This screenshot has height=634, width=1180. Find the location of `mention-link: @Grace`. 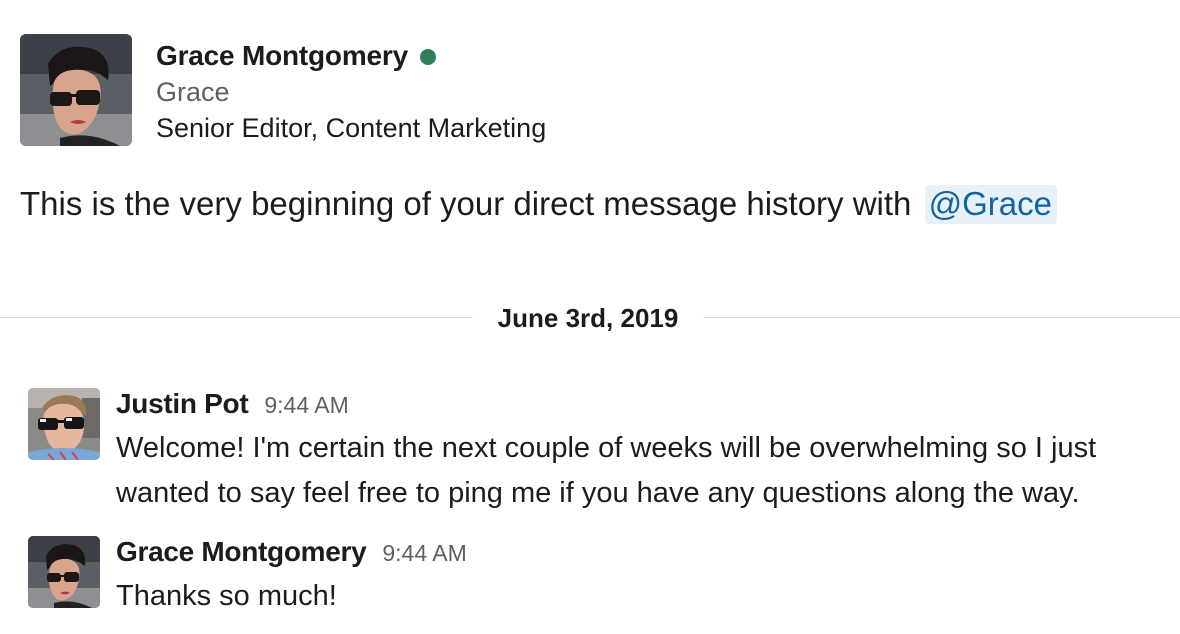

mention-link: @Grace is located at coordinates (990, 204).